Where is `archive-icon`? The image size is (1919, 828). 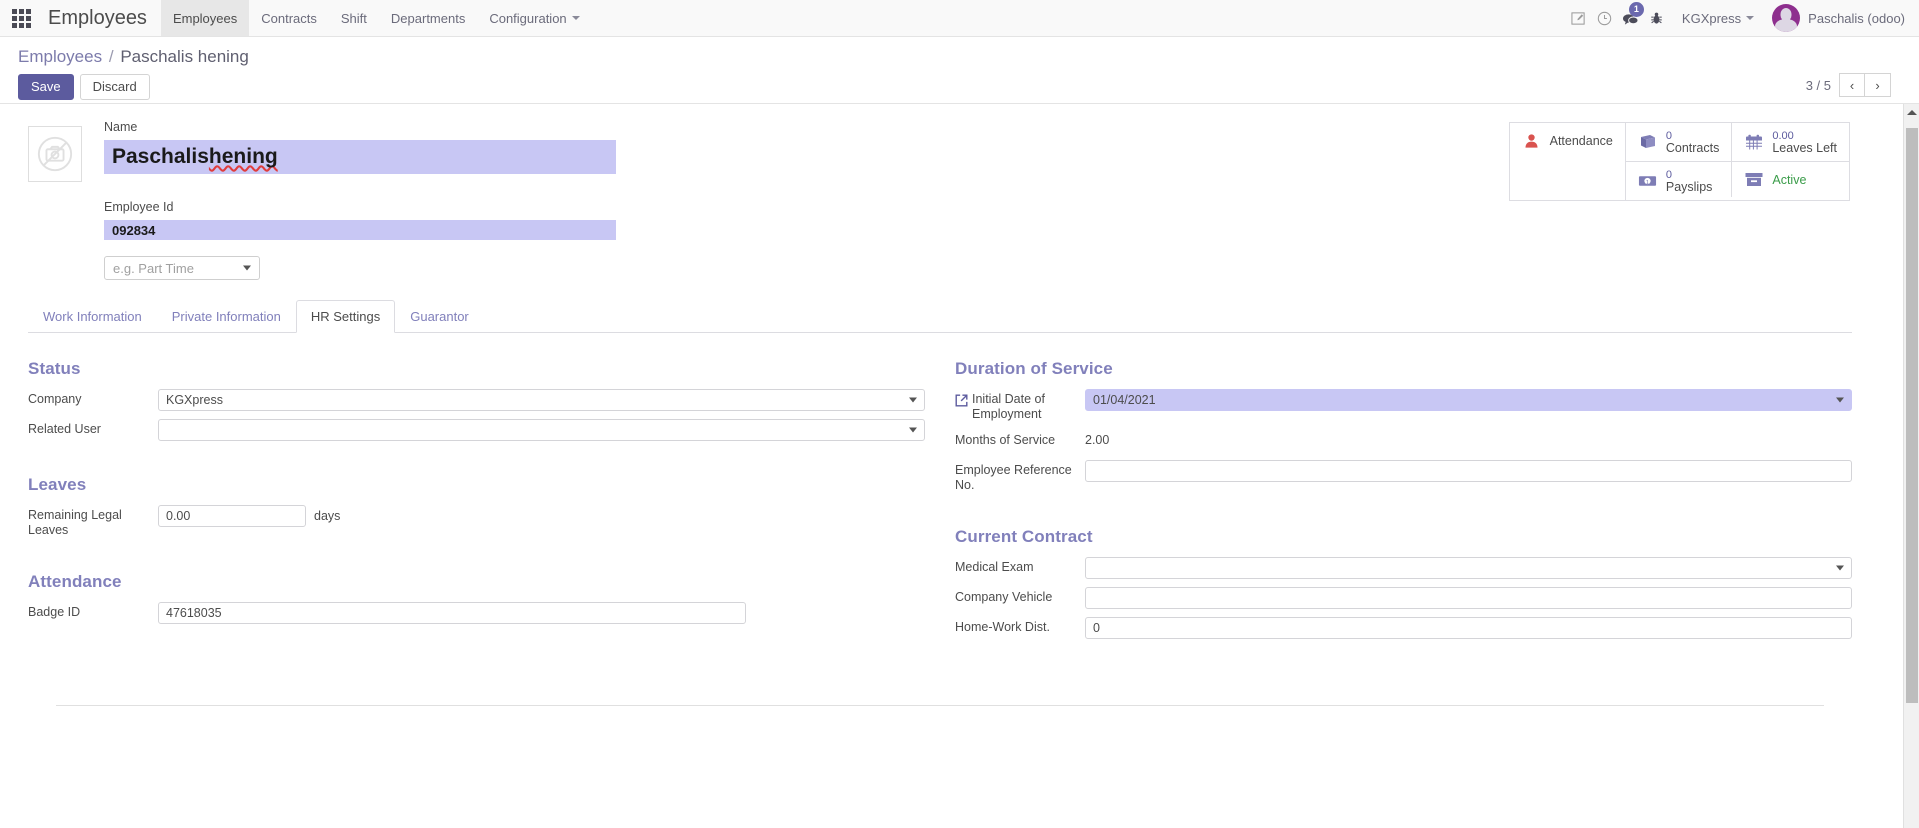
archive-icon is located at coordinates (1754, 180).